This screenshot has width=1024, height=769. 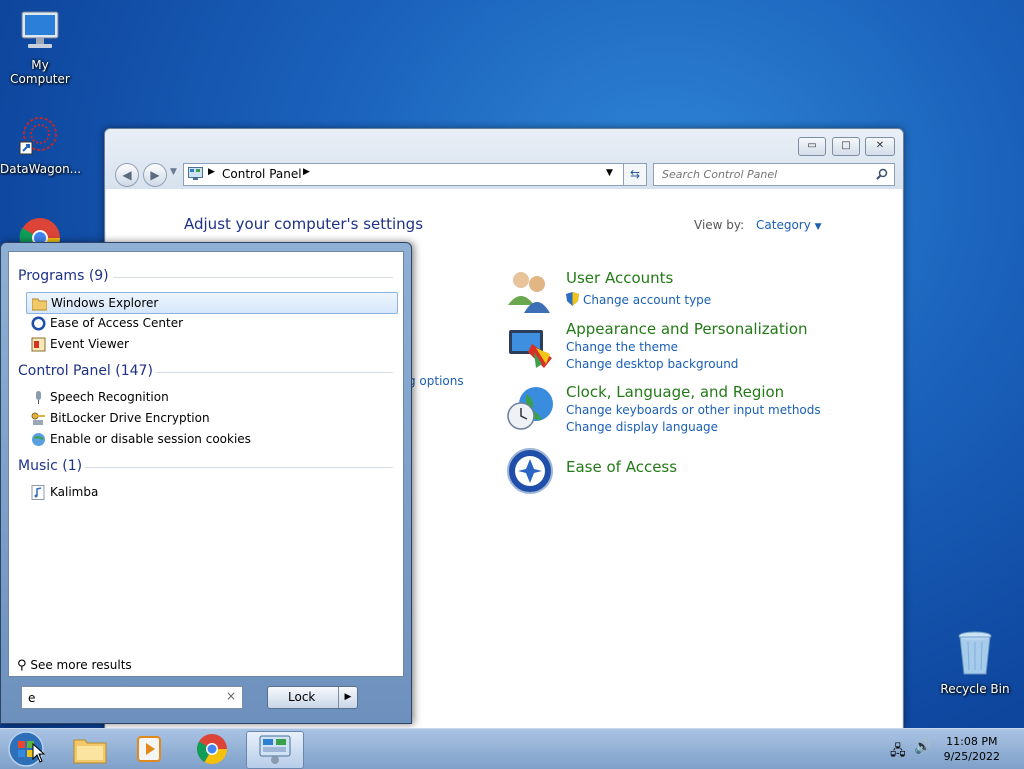 I want to click on start-button, so click(x=25, y=749).